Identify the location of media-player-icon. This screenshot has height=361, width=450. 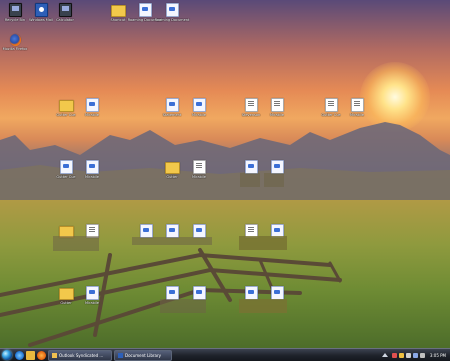
(41, 355).